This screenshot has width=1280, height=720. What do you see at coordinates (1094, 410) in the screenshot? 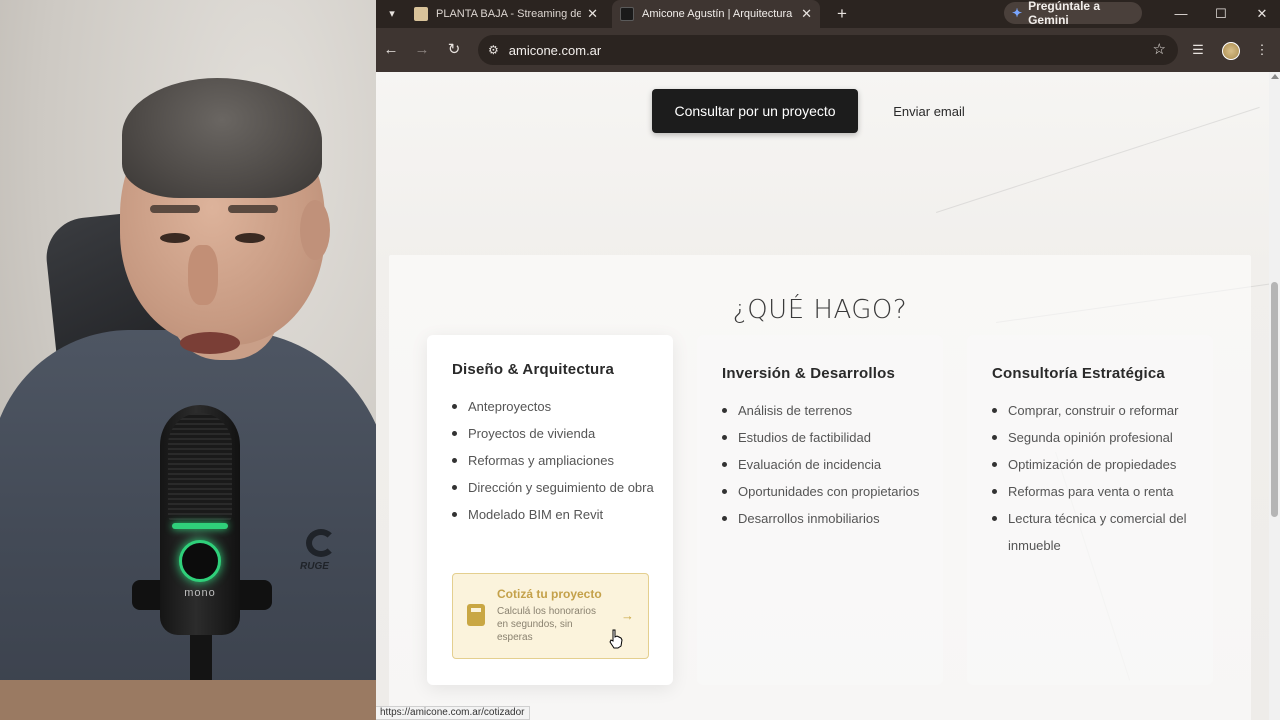
I see `list-item: Comprar, construir o reformar` at bounding box center [1094, 410].